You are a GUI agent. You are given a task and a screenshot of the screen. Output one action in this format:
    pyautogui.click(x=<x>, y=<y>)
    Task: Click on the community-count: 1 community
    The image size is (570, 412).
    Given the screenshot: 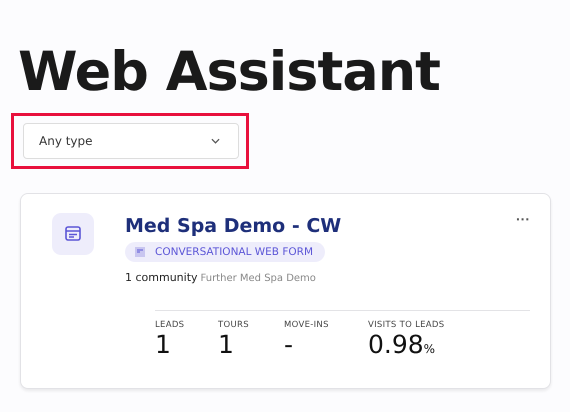 What is the action you would take?
    pyautogui.click(x=161, y=277)
    